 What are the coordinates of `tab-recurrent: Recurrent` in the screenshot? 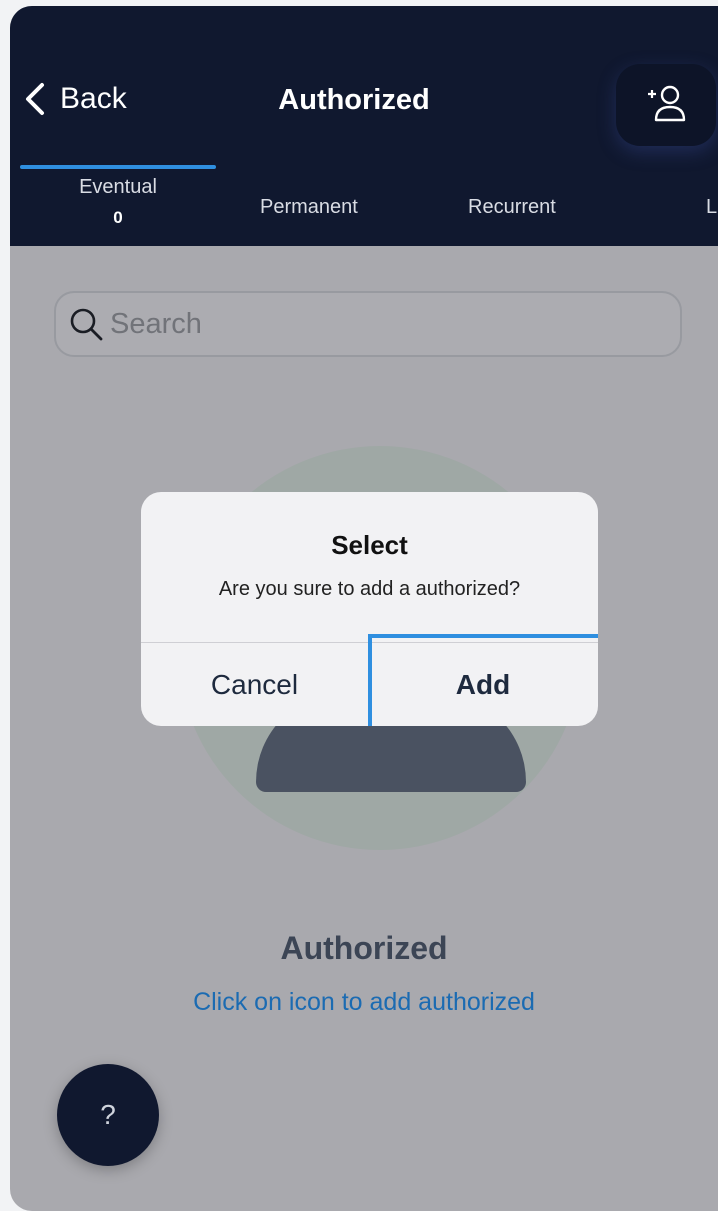 It's located at (512, 207).